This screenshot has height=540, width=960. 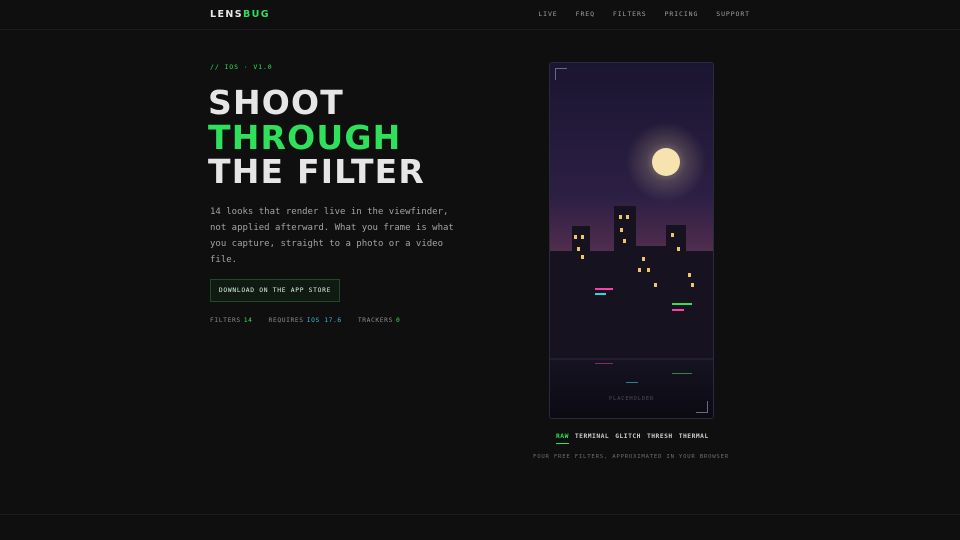 What do you see at coordinates (225, 320) in the screenshot?
I see `meta-filters-label: FILTERS` at bounding box center [225, 320].